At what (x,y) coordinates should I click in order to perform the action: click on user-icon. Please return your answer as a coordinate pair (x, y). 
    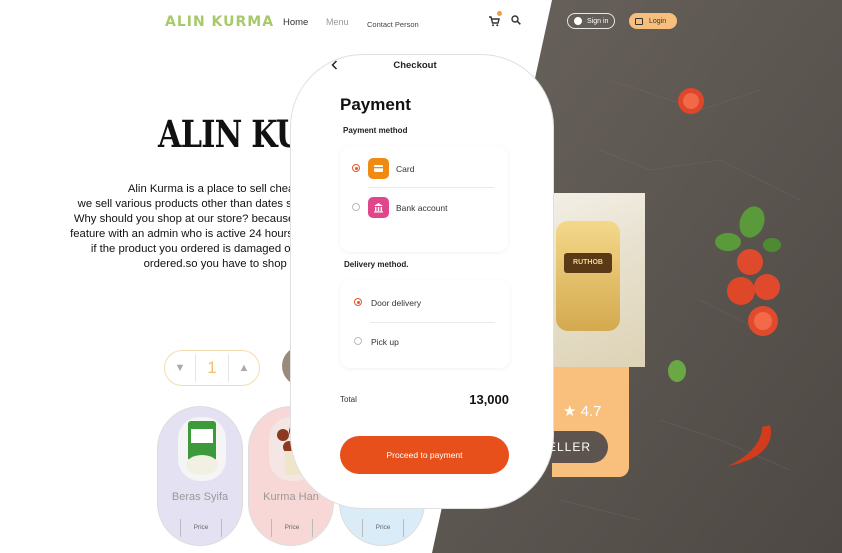
    Looking at the image, I should click on (578, 21).